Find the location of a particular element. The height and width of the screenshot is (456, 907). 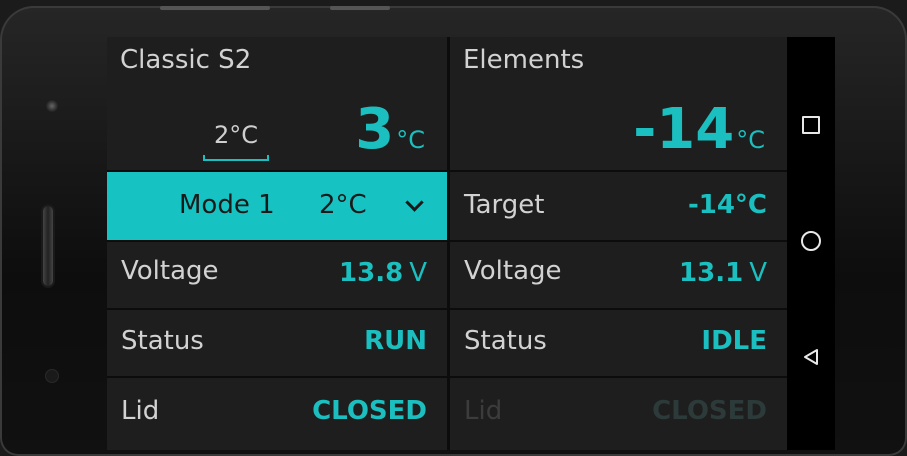

voltage-number: 13.1 is located at coordinates (711, 273).